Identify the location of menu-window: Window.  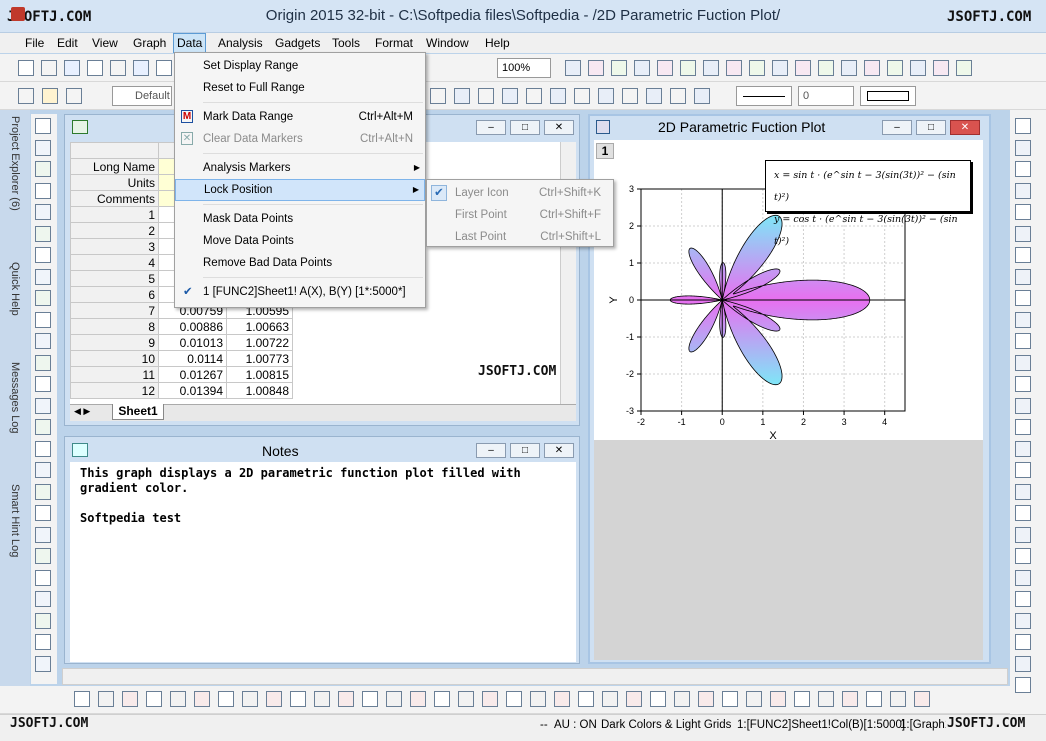
(447, 43).